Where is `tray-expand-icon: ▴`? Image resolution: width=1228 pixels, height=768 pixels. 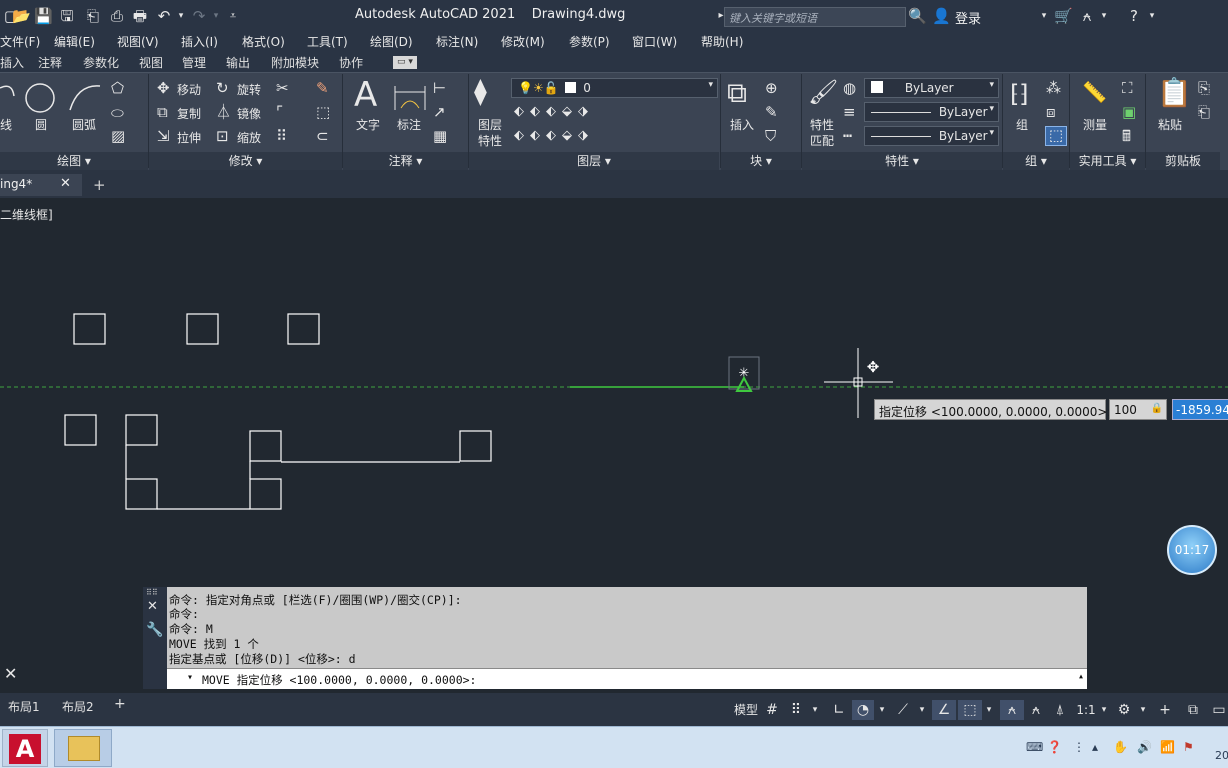 tray-expand-icon: ▴ is located at coordinates (1095, 747).